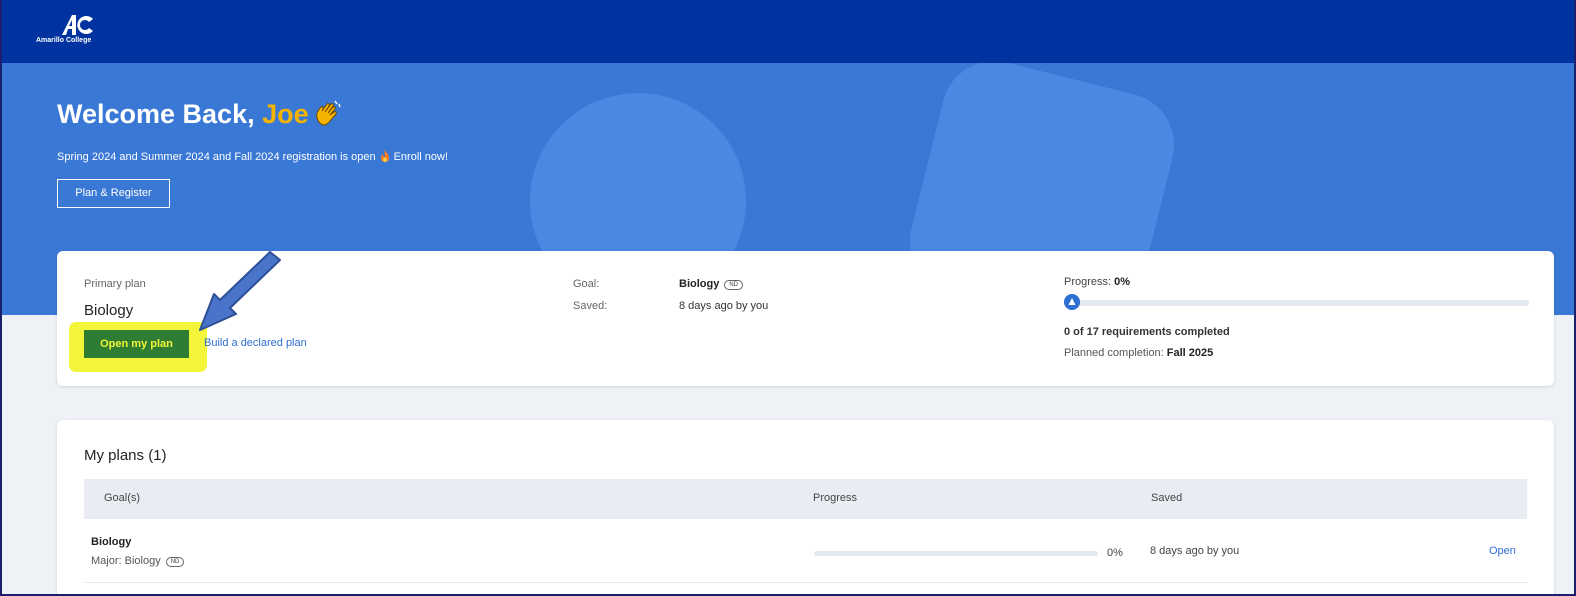 Image resolution: width=1576 pixels, height=596 pixels. Describe the element at coordinates (125, 455) in the screenshot. I see `my-plans-title: My plans (1)` at that location.